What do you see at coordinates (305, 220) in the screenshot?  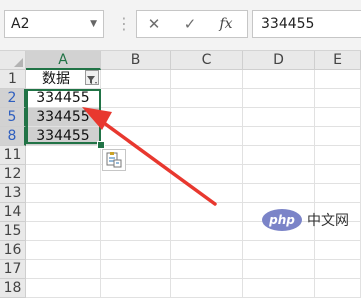 I see `watermark: php 中文网` at bounding box center [305, 220].